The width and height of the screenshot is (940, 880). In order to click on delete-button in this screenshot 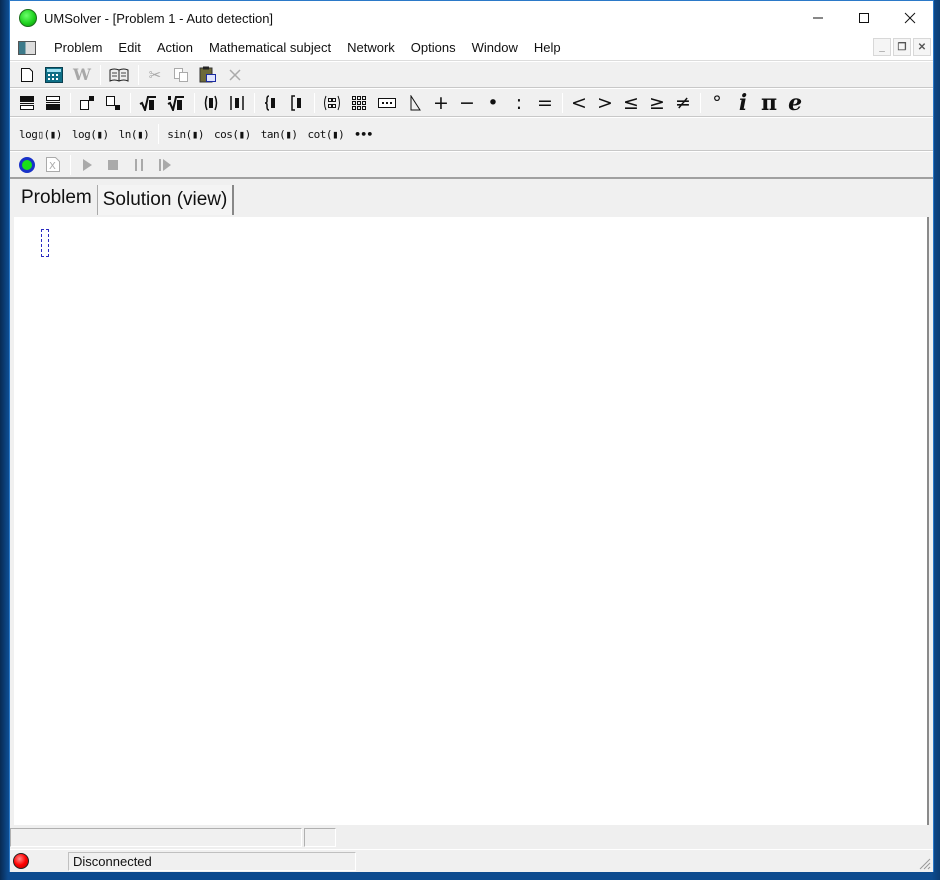, I will do `click(235, 75)`.